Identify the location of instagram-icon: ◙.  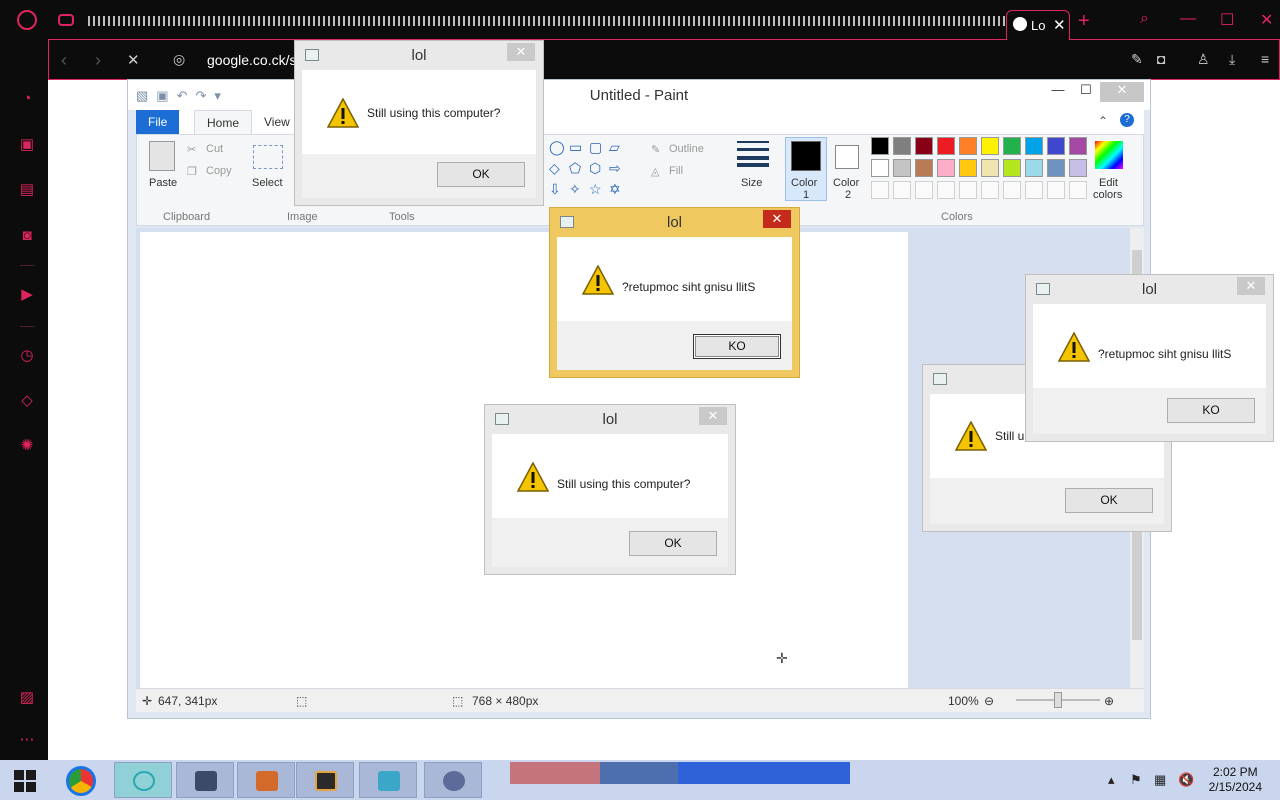
(27, 236).